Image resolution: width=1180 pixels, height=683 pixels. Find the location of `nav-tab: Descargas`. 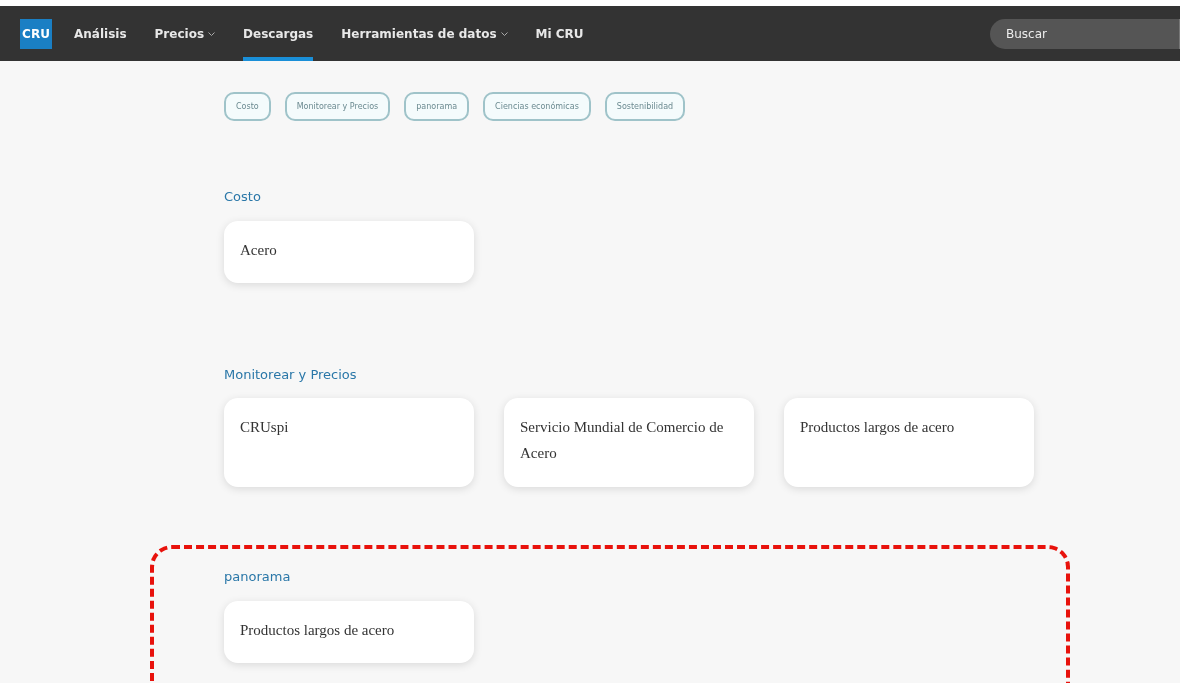

nav-tab: Descargas is located at coordinates (278, 33).